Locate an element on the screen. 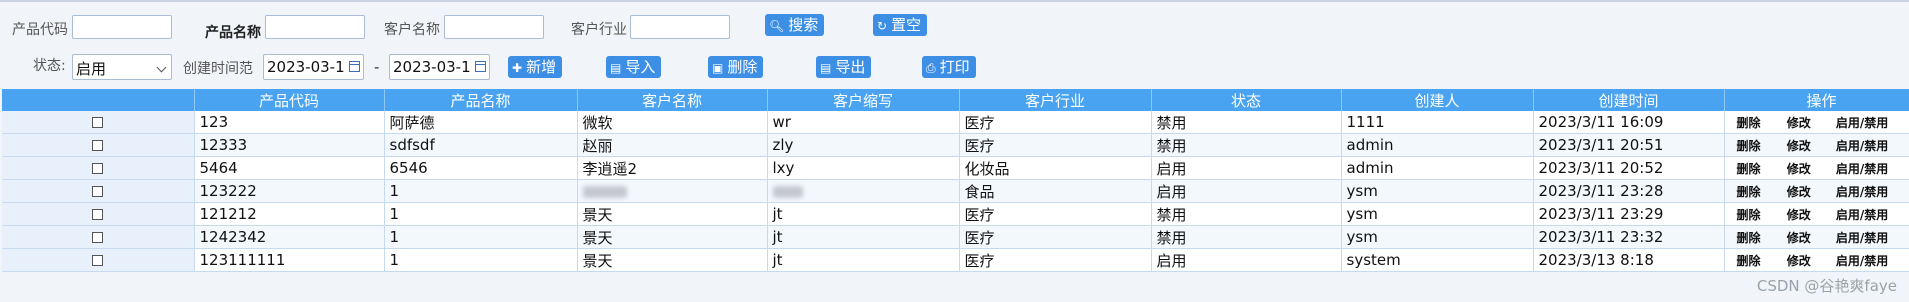 The width and height of the screenshot is (1909, 302). trash-icon: ▣ is located at coordinates (718, 68).